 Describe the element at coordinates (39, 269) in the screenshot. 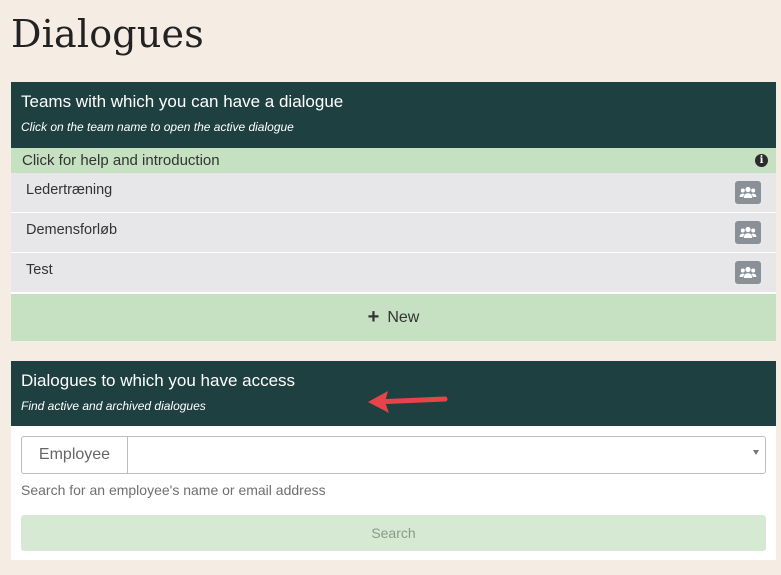

I see `team-name: Test` at that location.